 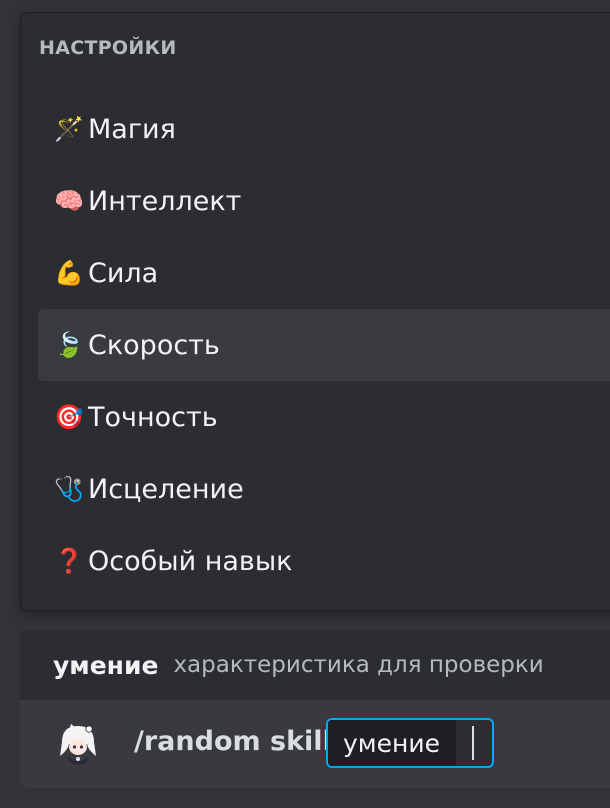 I want to click on leaf-wind-icon: 🍃, so click(x=69, y=345).